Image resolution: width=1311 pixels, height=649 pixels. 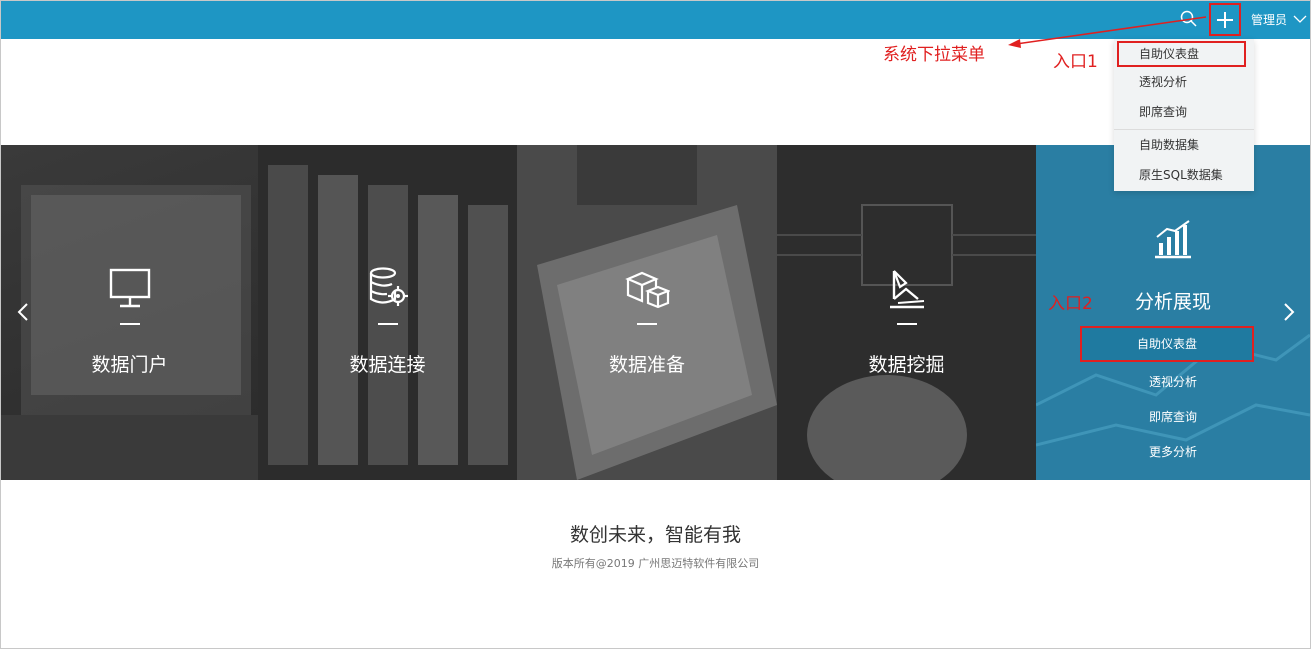 I want to click on annotation-arrow, so click(x=1107, y=32).